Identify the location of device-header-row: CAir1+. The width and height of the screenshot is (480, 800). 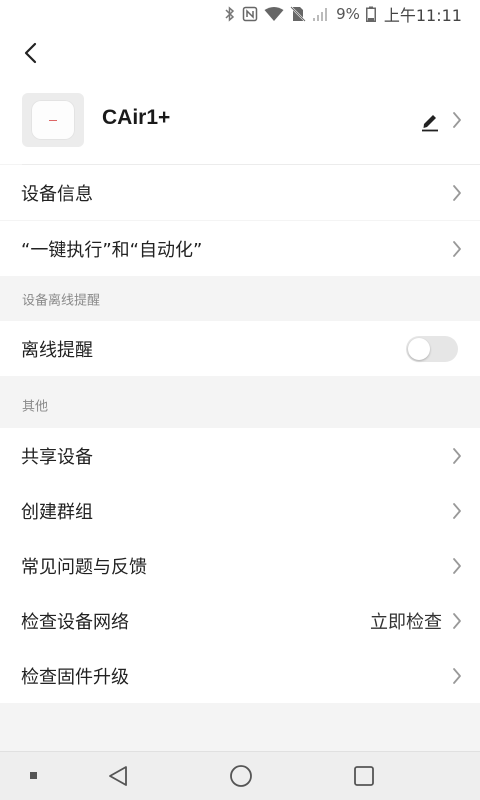
(240, 122).